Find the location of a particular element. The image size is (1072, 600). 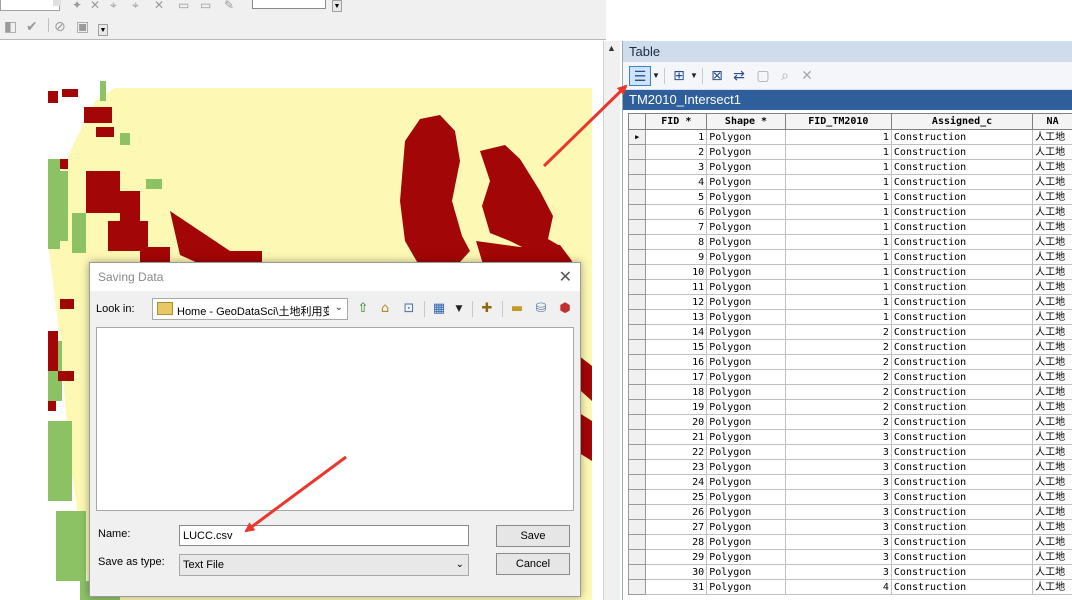

new-folder-icon: ✚ is located at coordinates (487, 309).